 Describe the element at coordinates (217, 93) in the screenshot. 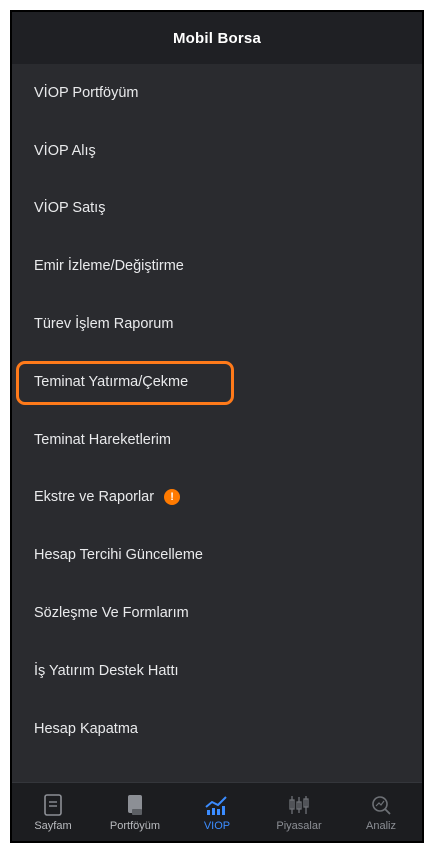

I see `menu-item-viop-portfoyum: VİOP Portföyüm` at that location.